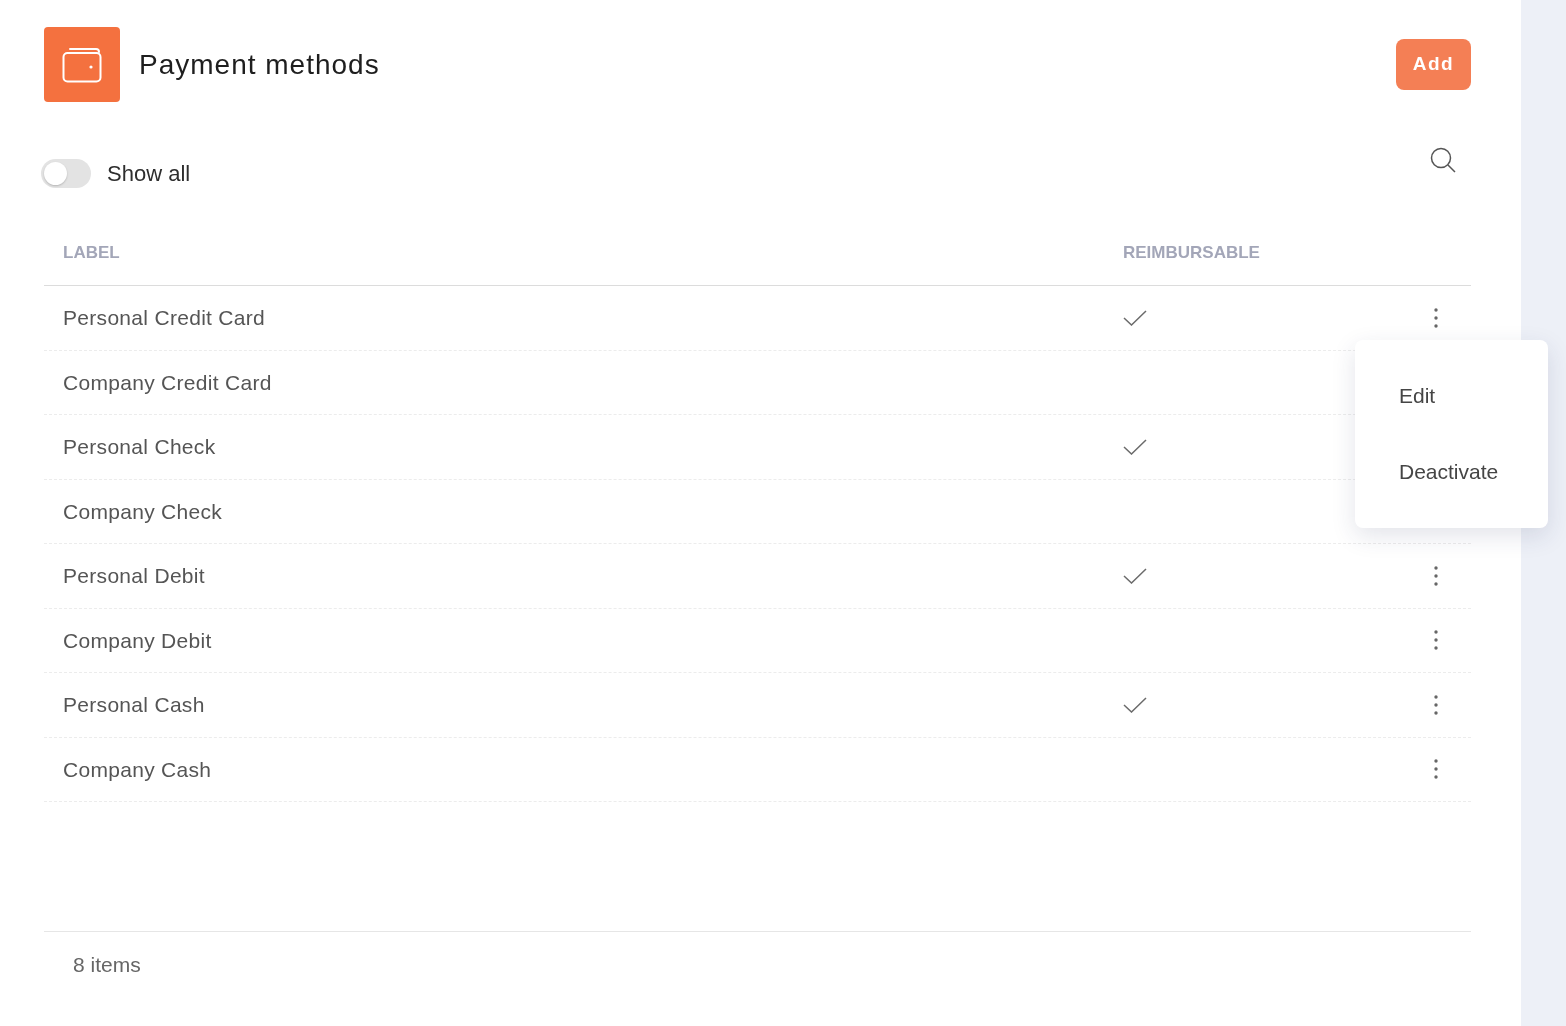 The width and height of the screenshot is (1566, 1026). What do you see at coordinates (91, 253) in the screenshot?
I see `column-header: LABEL` at bounding box center [91, 253].